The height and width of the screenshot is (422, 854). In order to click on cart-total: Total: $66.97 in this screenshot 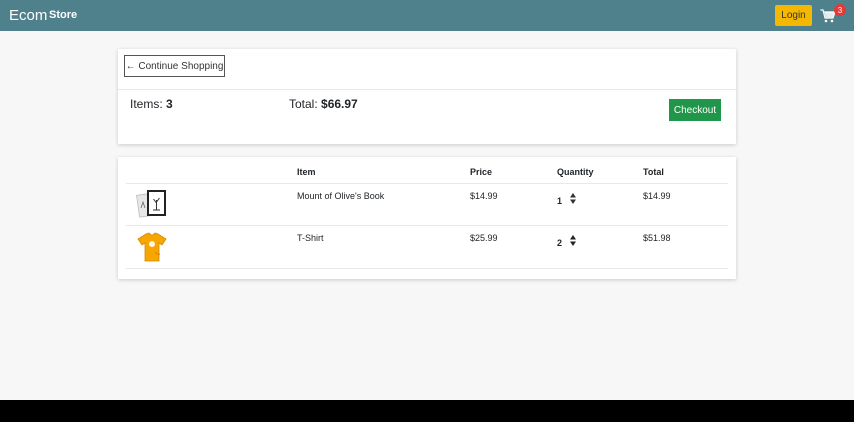, I will do `click(323, 104)`.